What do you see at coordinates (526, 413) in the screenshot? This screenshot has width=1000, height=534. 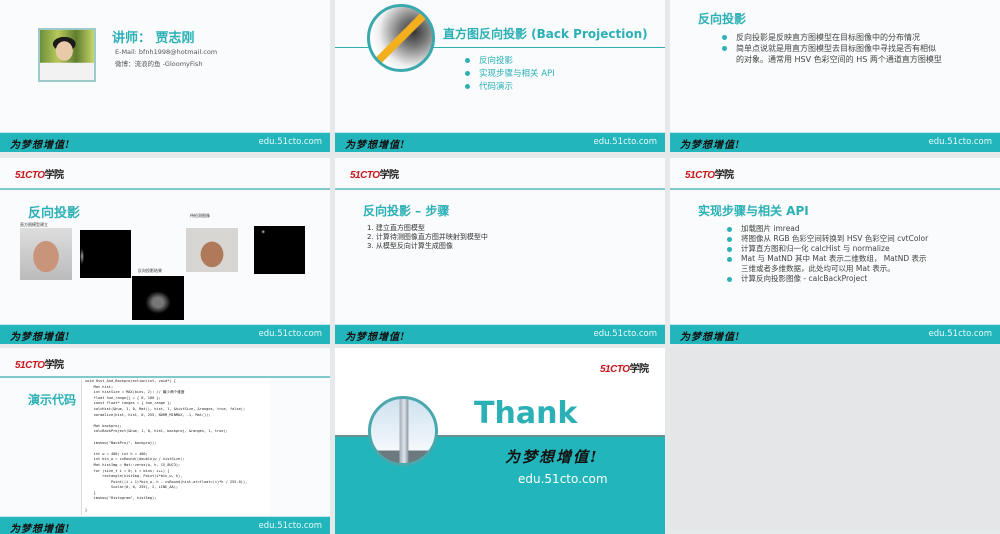 I see `thank-heading: Thank` at bounding box center [526, 413].